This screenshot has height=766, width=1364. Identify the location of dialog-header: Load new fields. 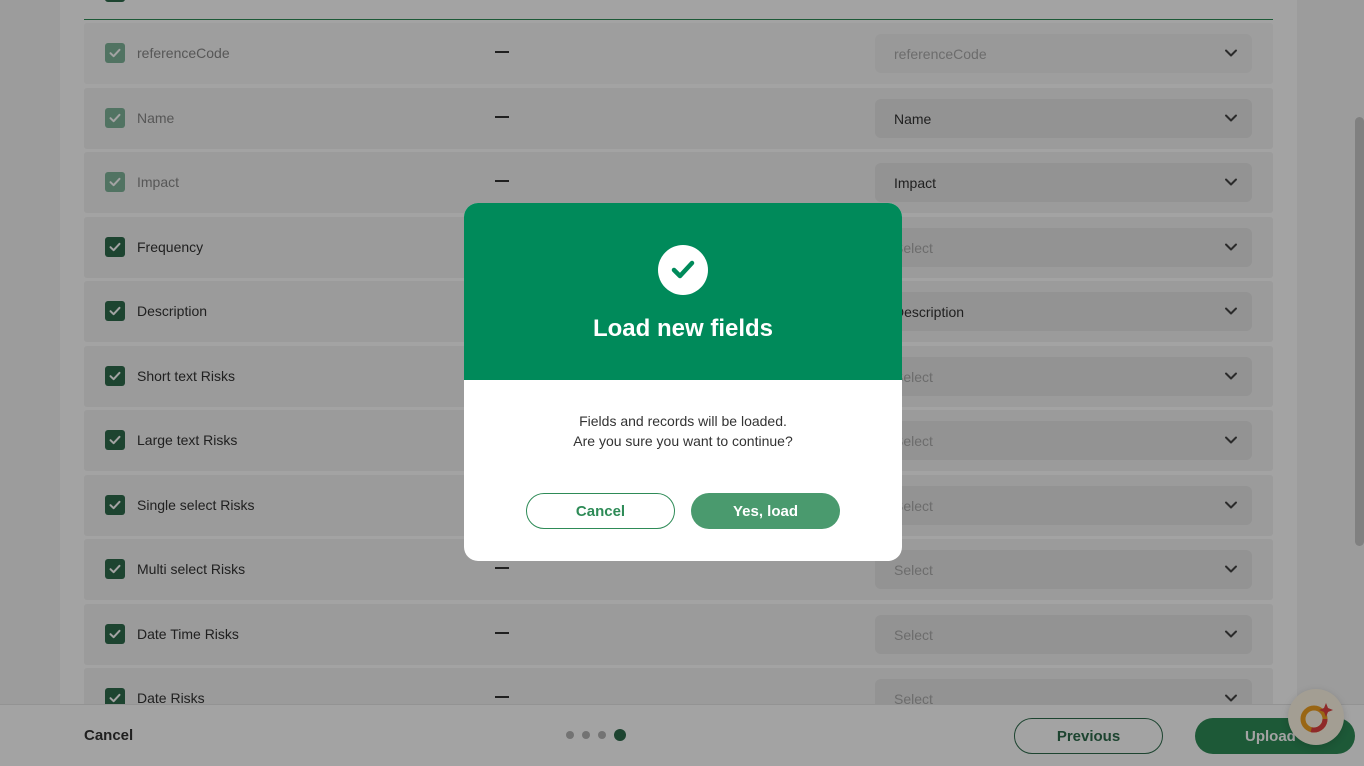
(683, 291).